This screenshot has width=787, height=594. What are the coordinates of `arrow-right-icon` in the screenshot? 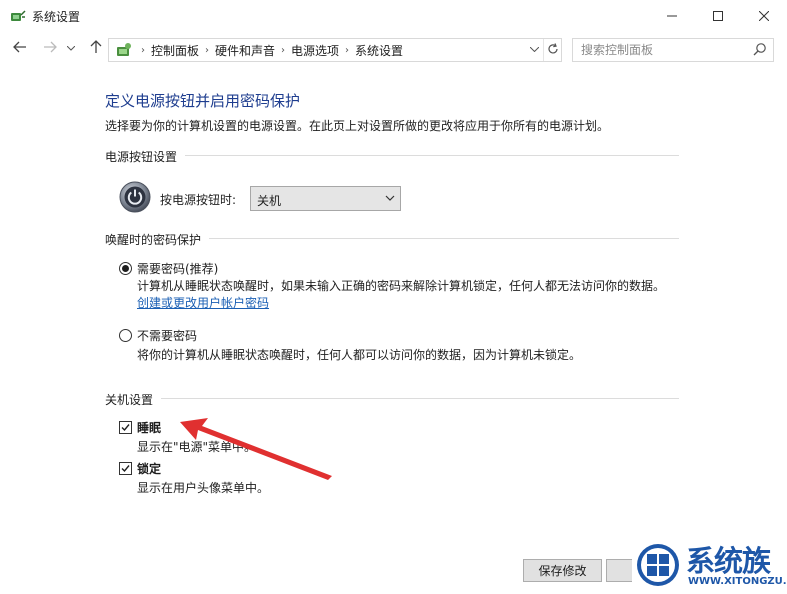 It's located at (50, 49).